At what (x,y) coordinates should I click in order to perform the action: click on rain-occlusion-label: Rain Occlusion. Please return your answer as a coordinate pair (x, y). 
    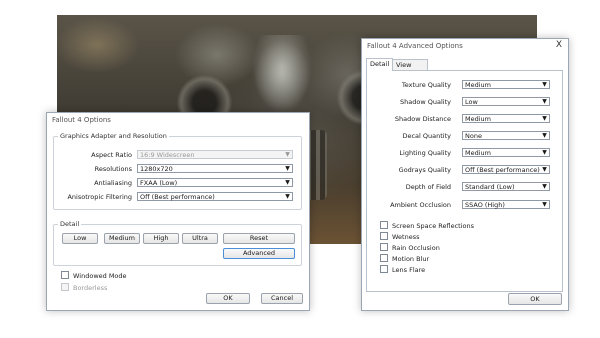
    Looking at the image, I should click on (416, 248).